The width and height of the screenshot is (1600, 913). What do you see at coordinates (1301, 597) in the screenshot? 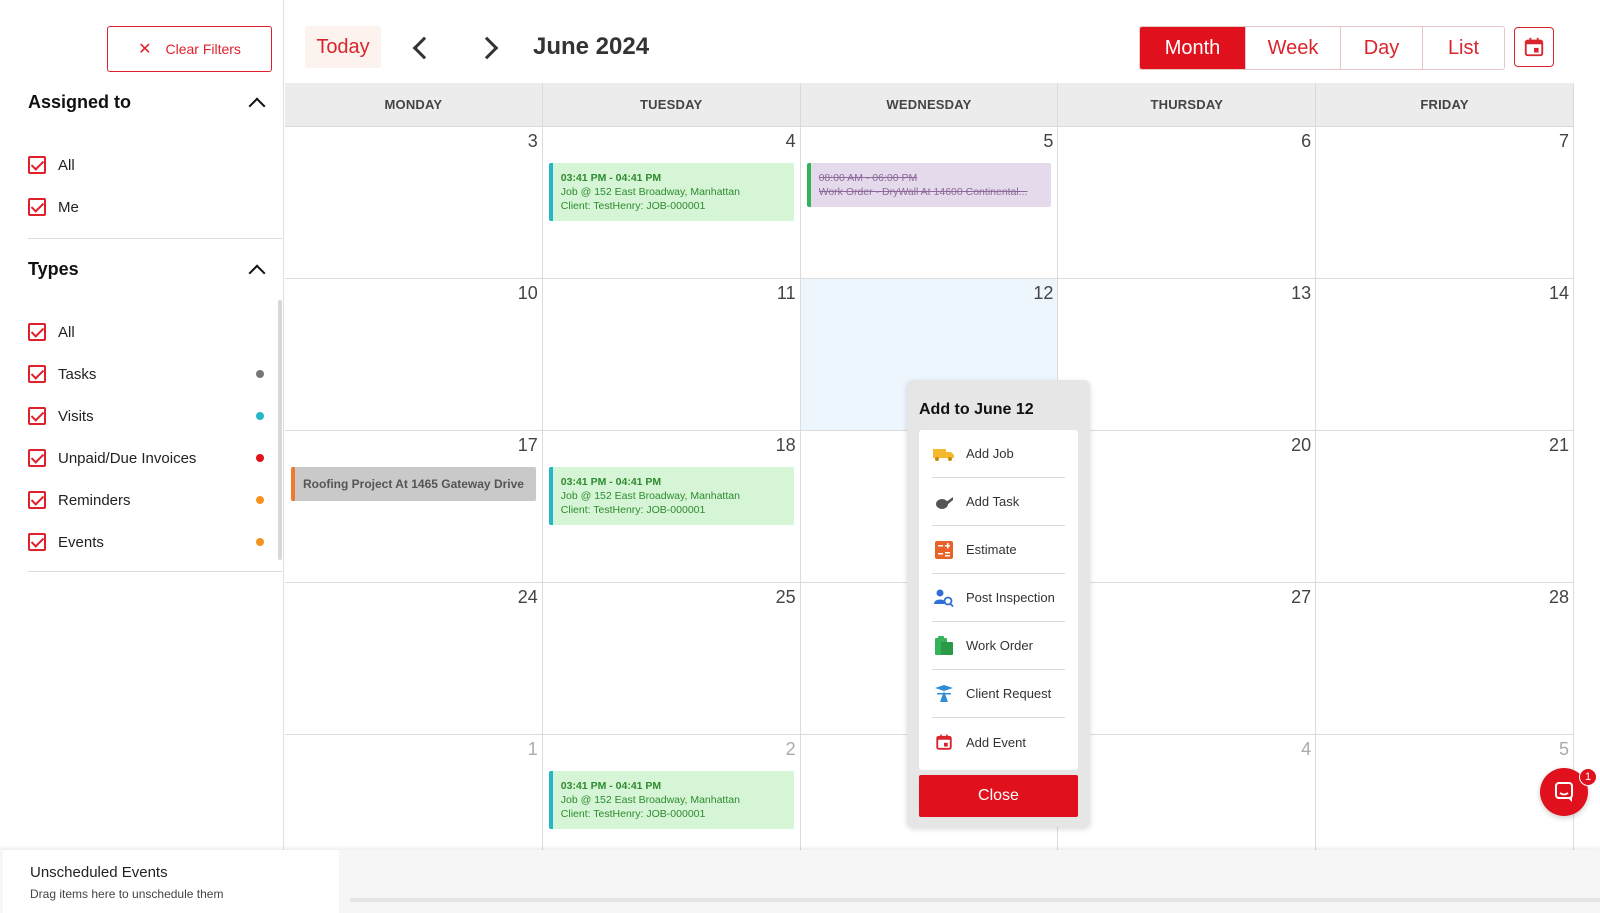
I see `day-number: 27` at bounding box center [1301, 597].